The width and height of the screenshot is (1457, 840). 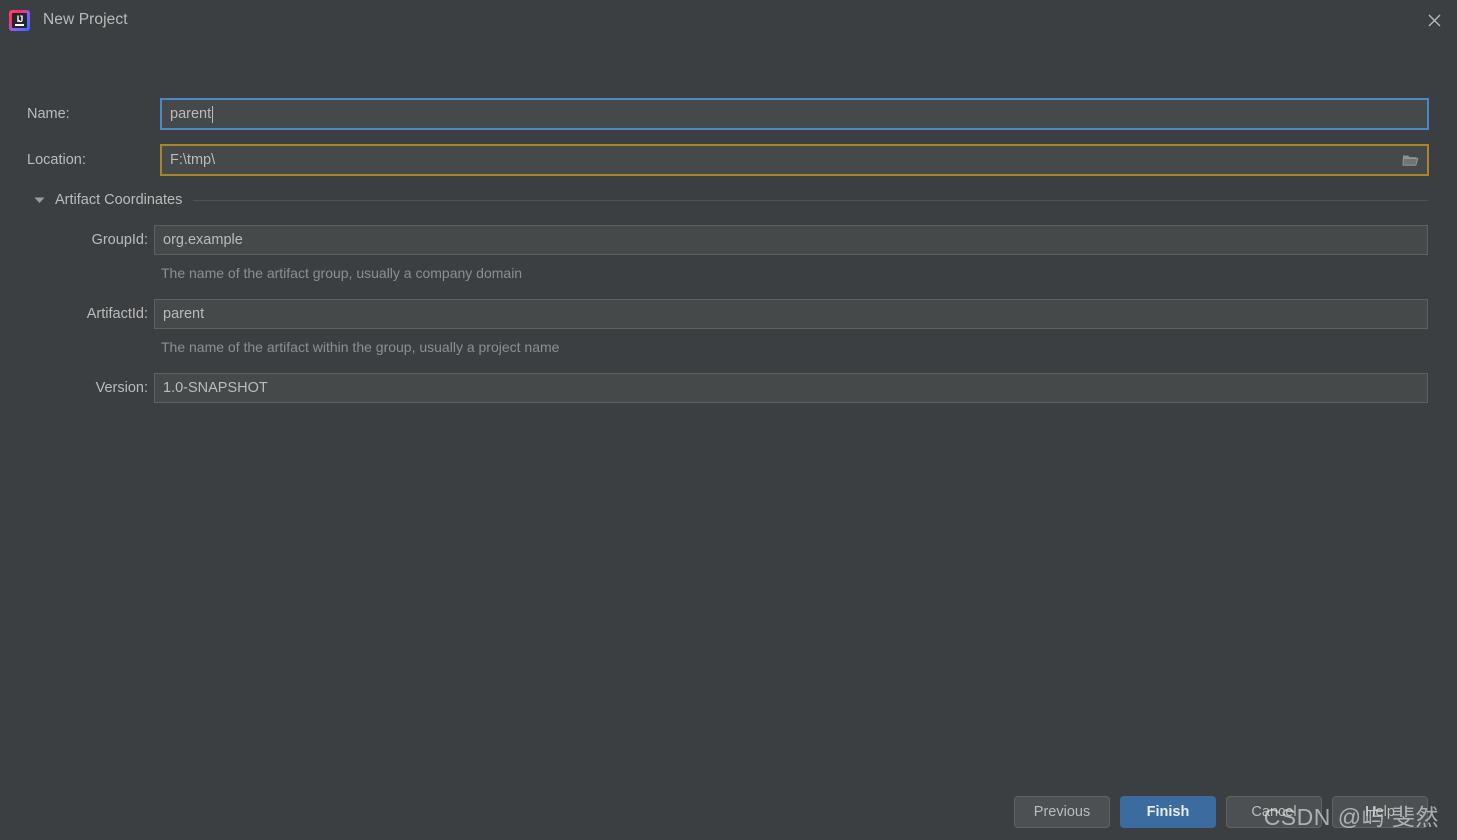 What do you see at coordinates (48, 114) in the screenshot?
I see `name-label: Name:` at bounding box center [48, 114].